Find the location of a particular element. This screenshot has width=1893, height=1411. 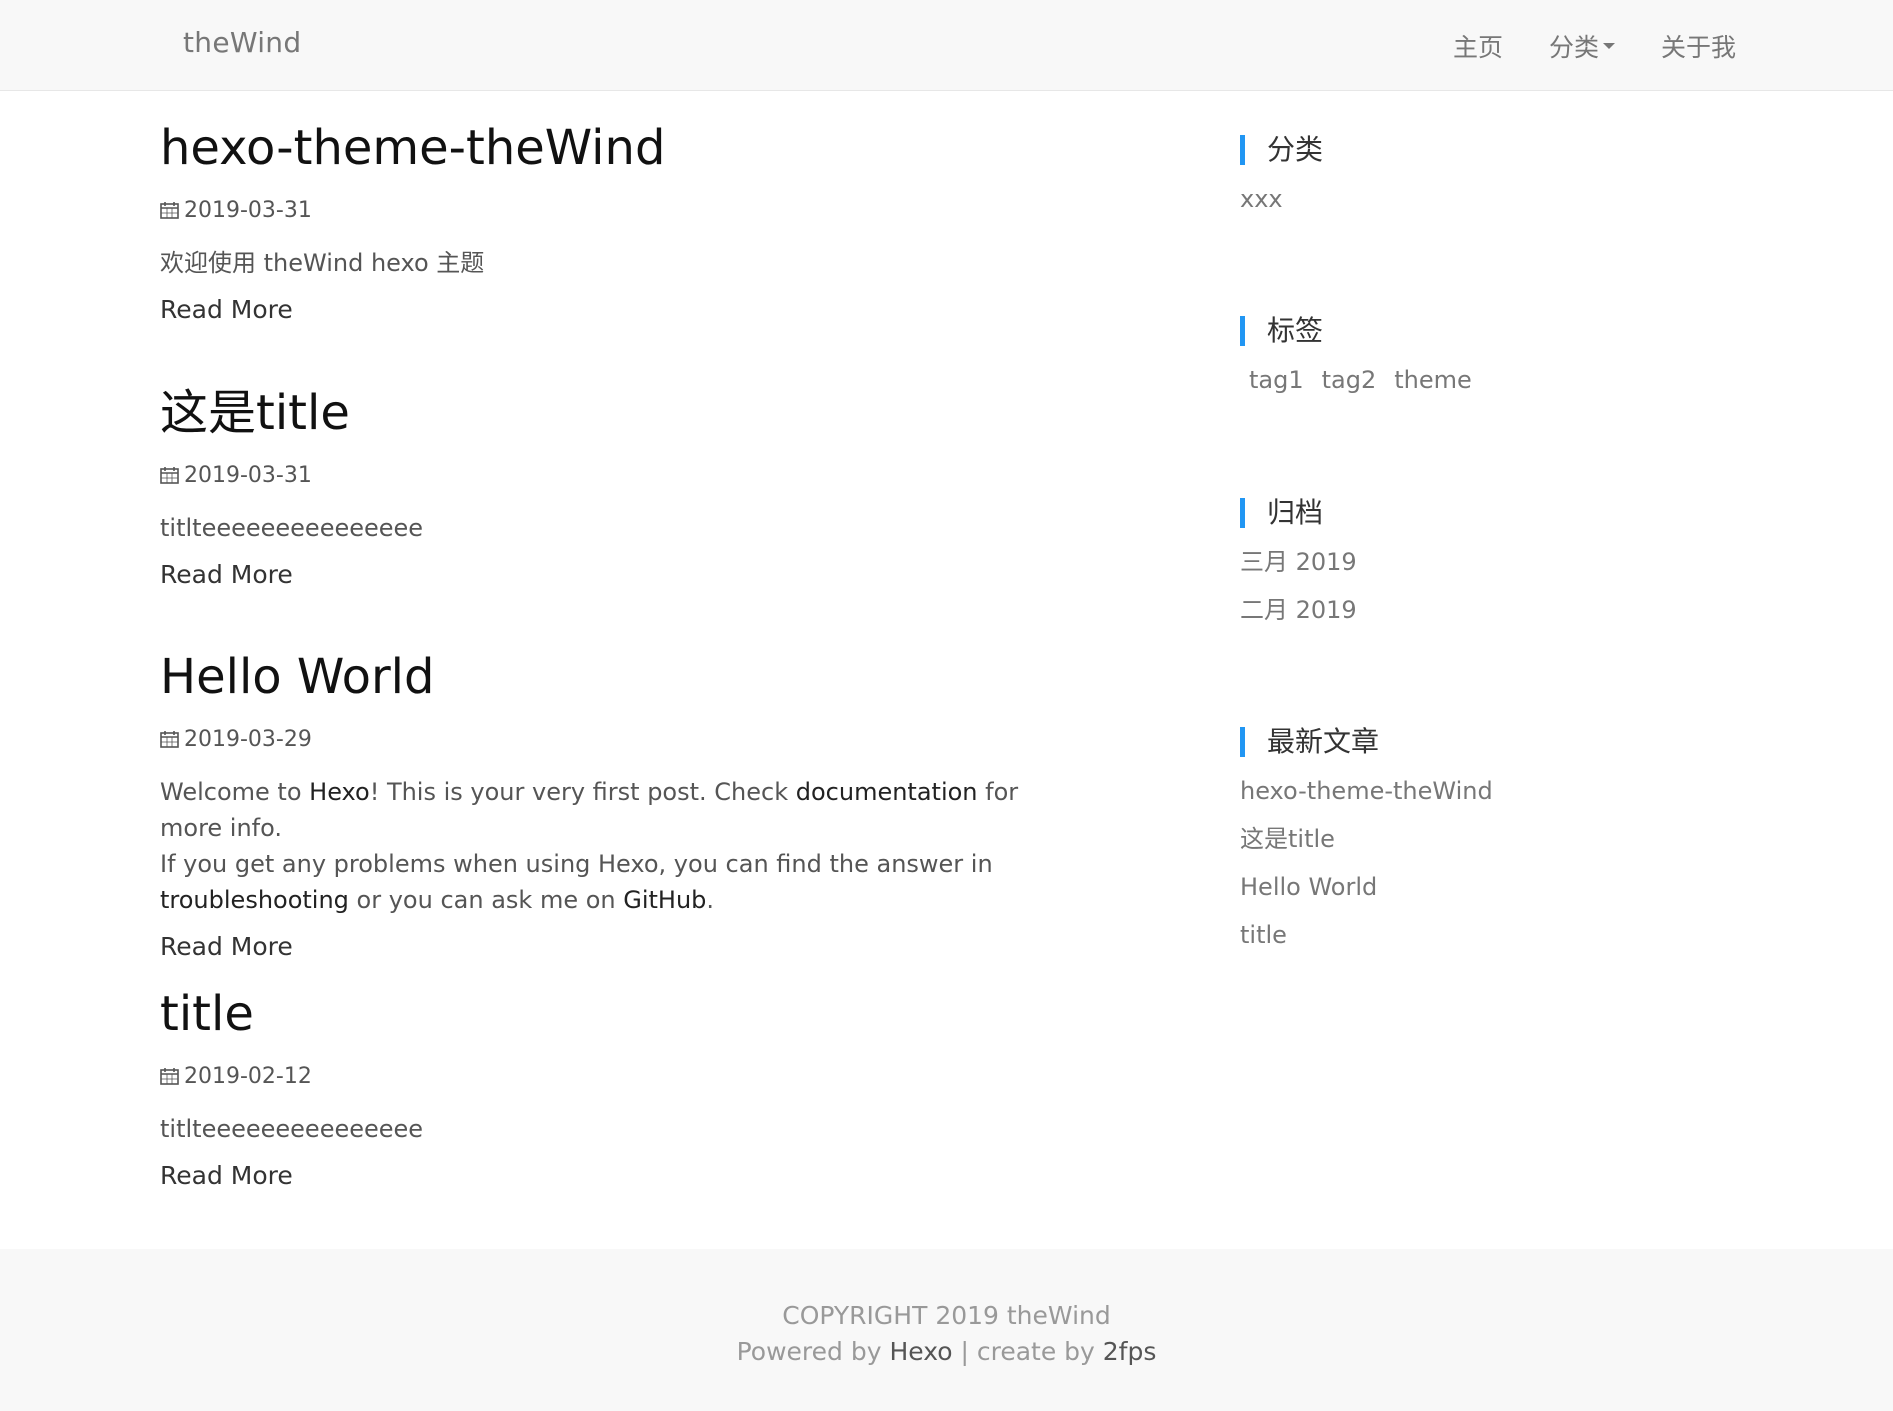

recent-post-link: hexo-theme-theWind is located at coordinates (1490, 791).